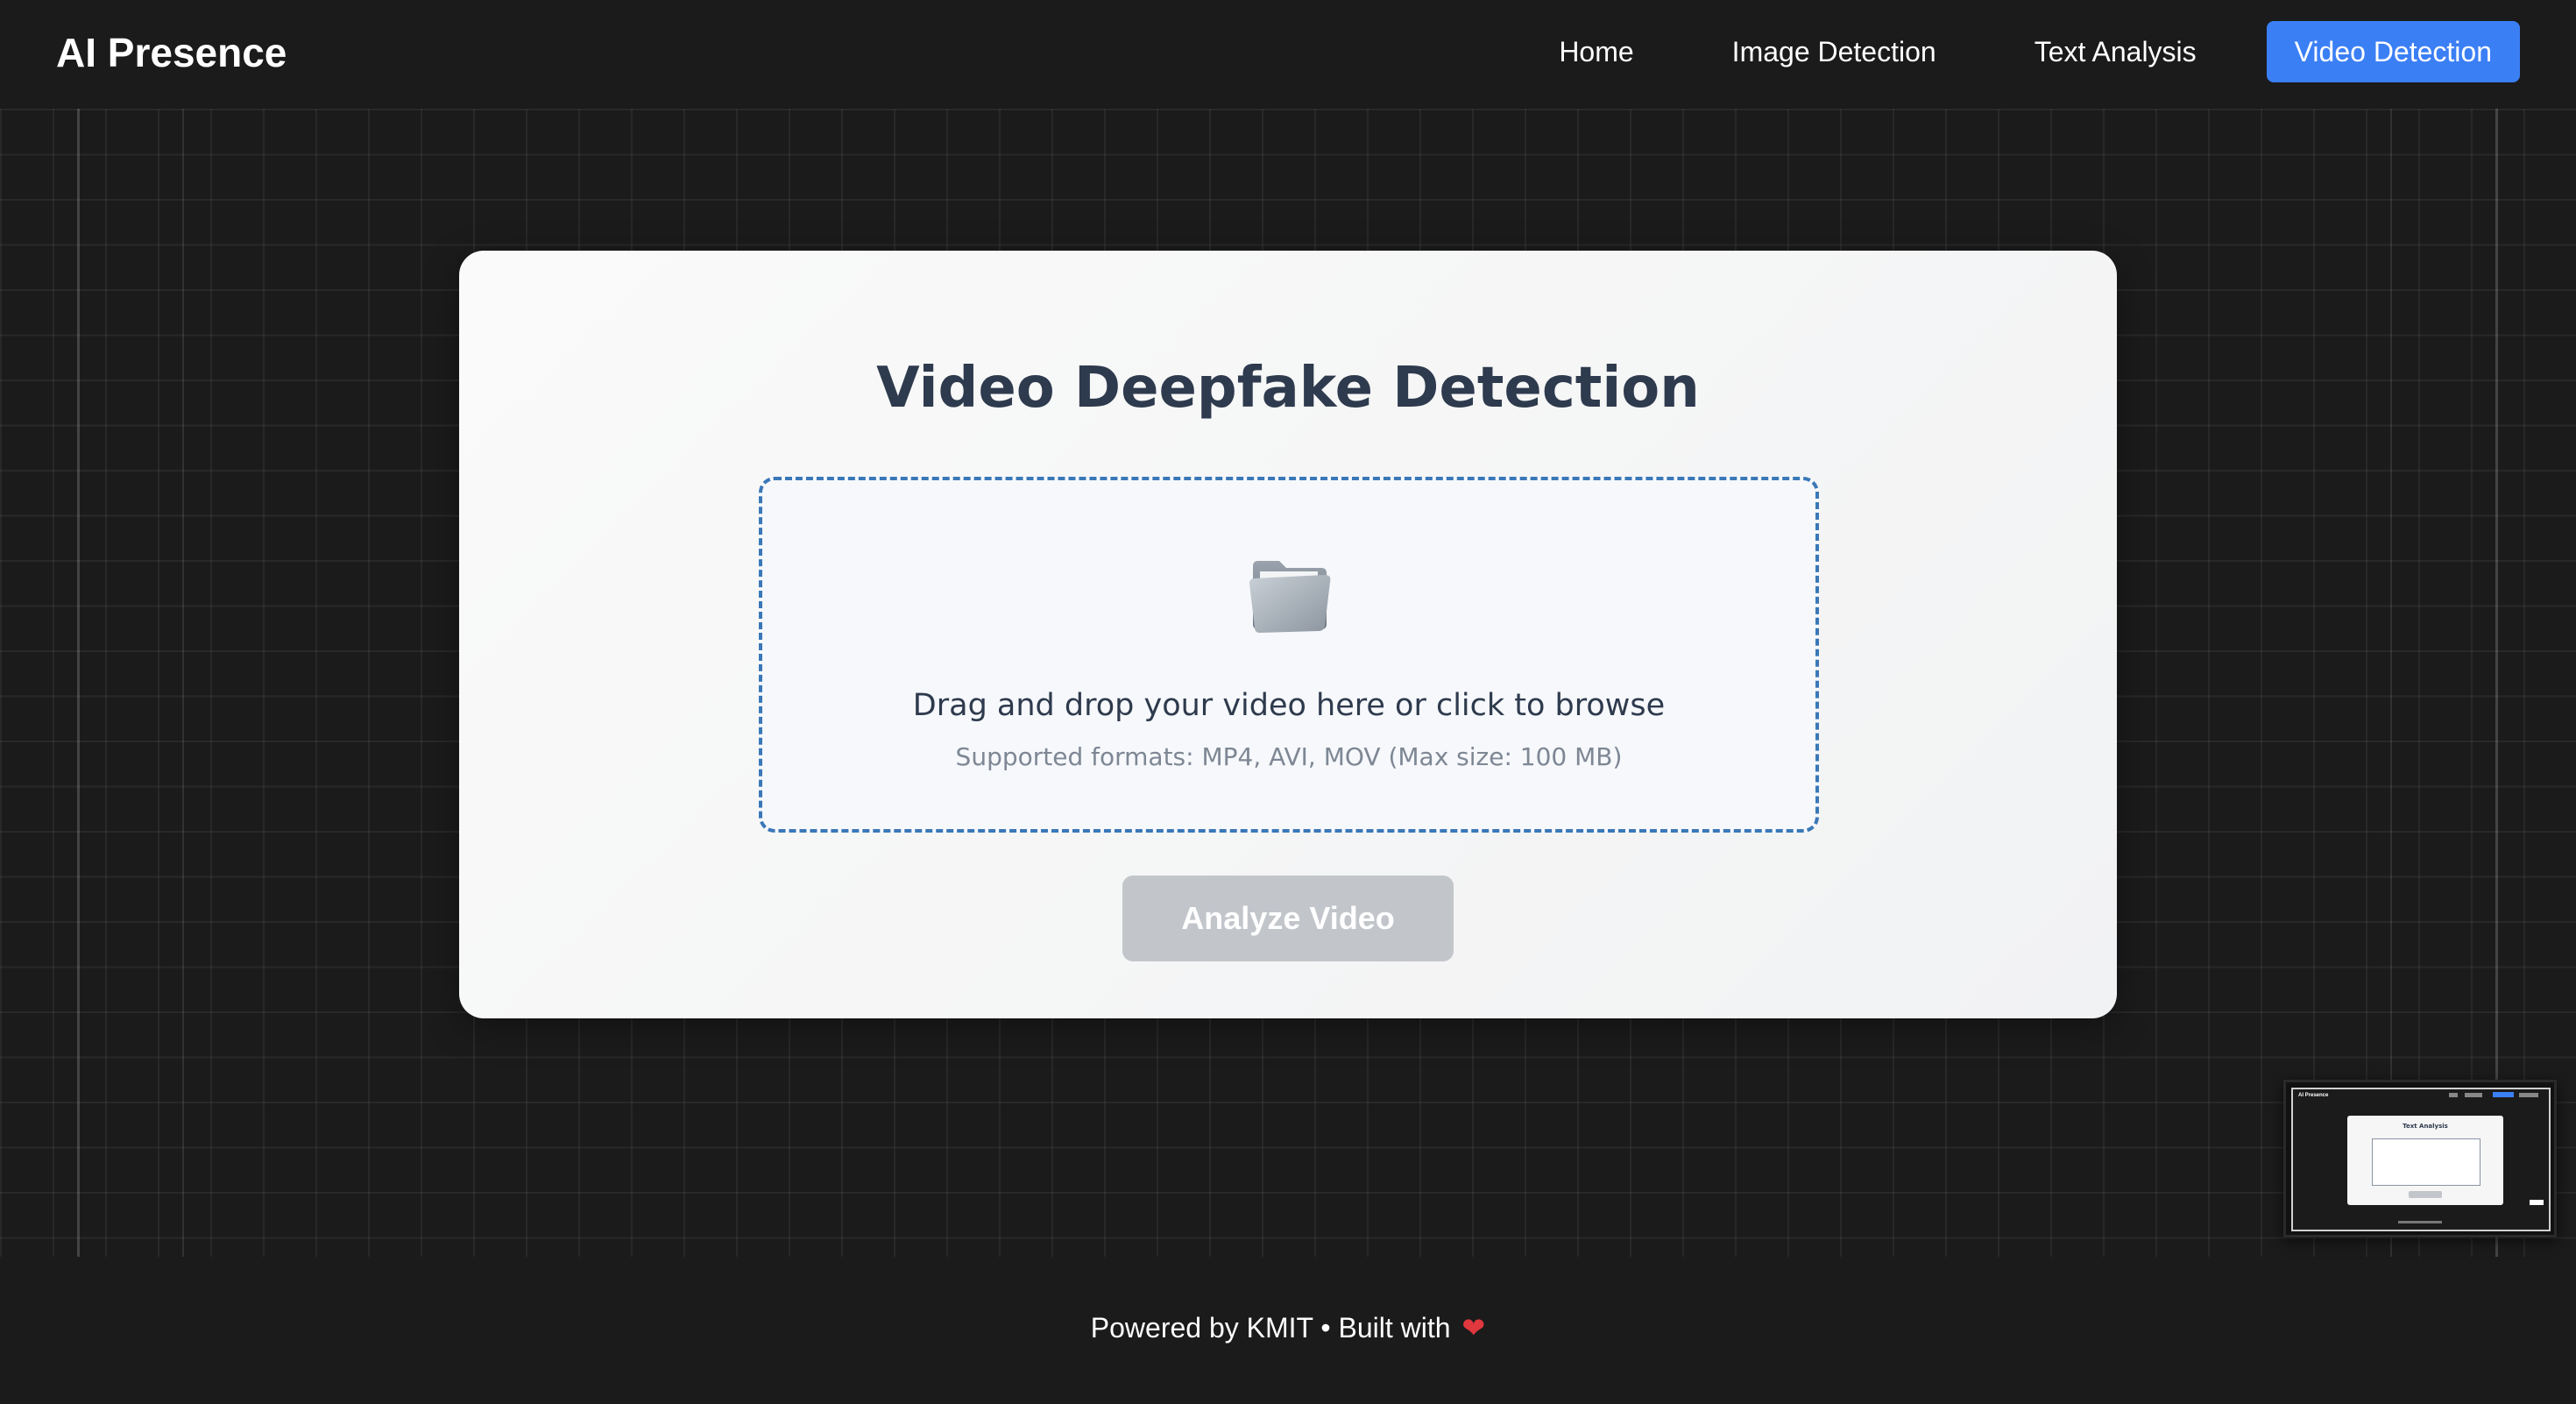  I want to click on thumbnail-brand: AI Presence, so click(2313, 1095).